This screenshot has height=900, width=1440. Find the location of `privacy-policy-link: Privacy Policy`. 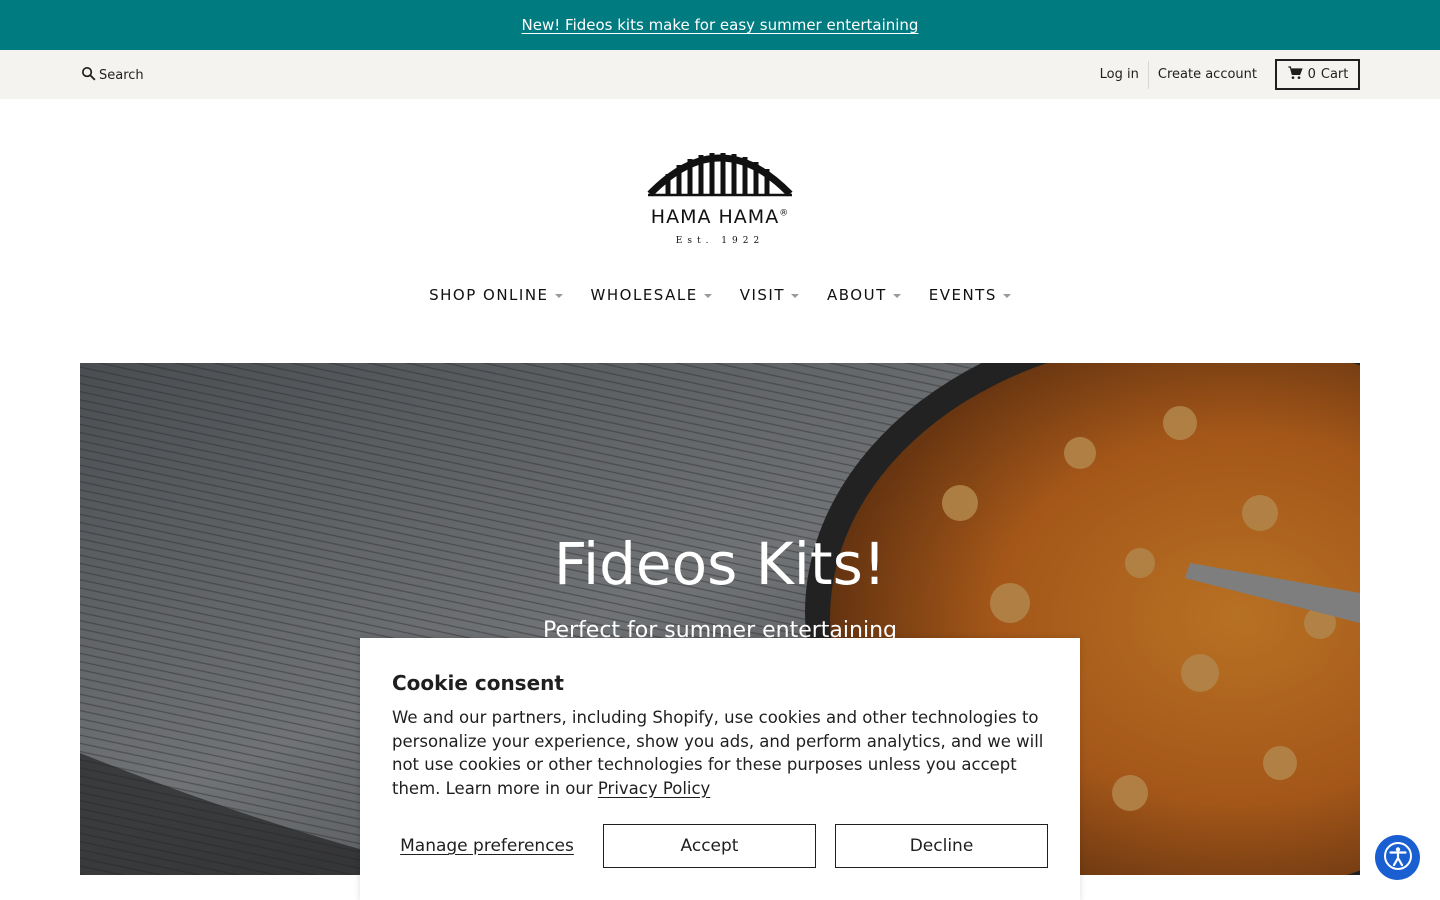

privacy-policy-link: Privacy Policy is located at coordinates (654, 788).